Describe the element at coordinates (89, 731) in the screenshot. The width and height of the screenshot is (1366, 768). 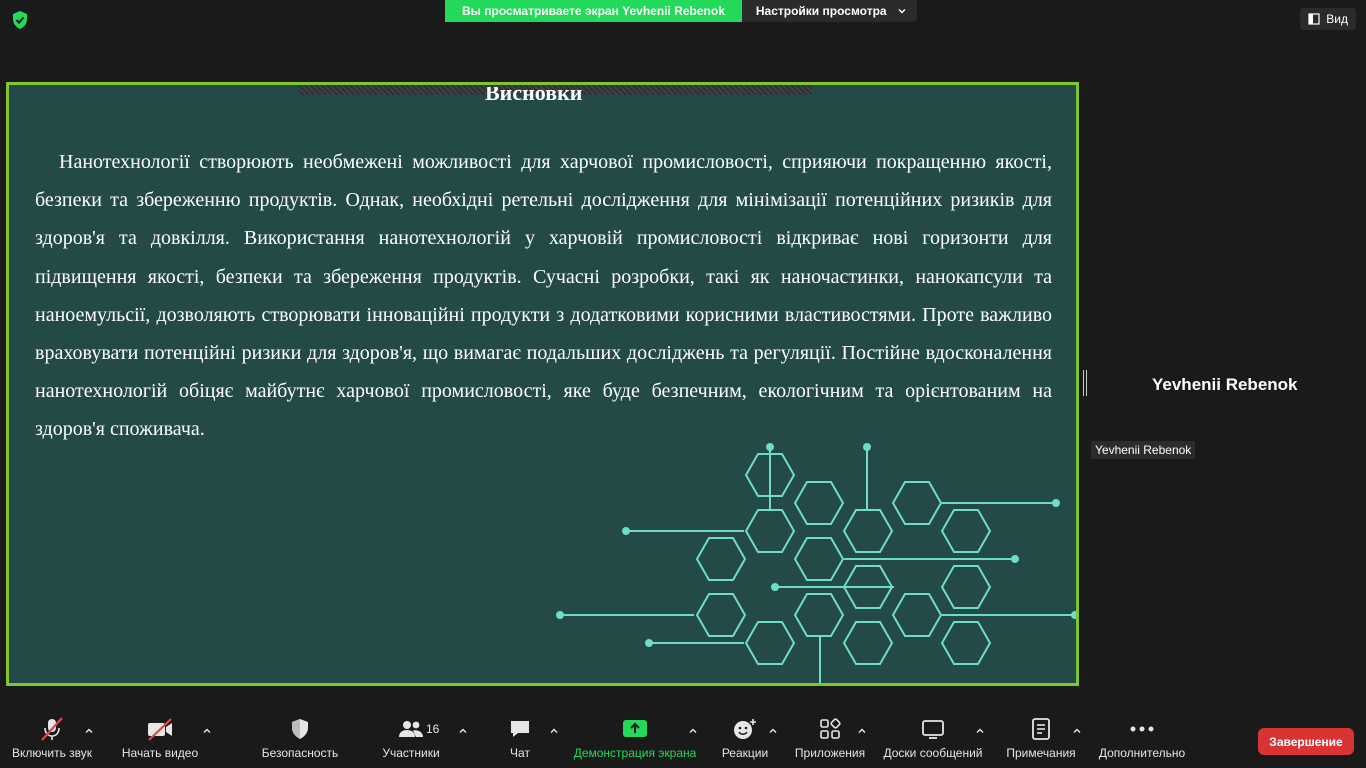
I see `audio-options-caret-icon` at that location.